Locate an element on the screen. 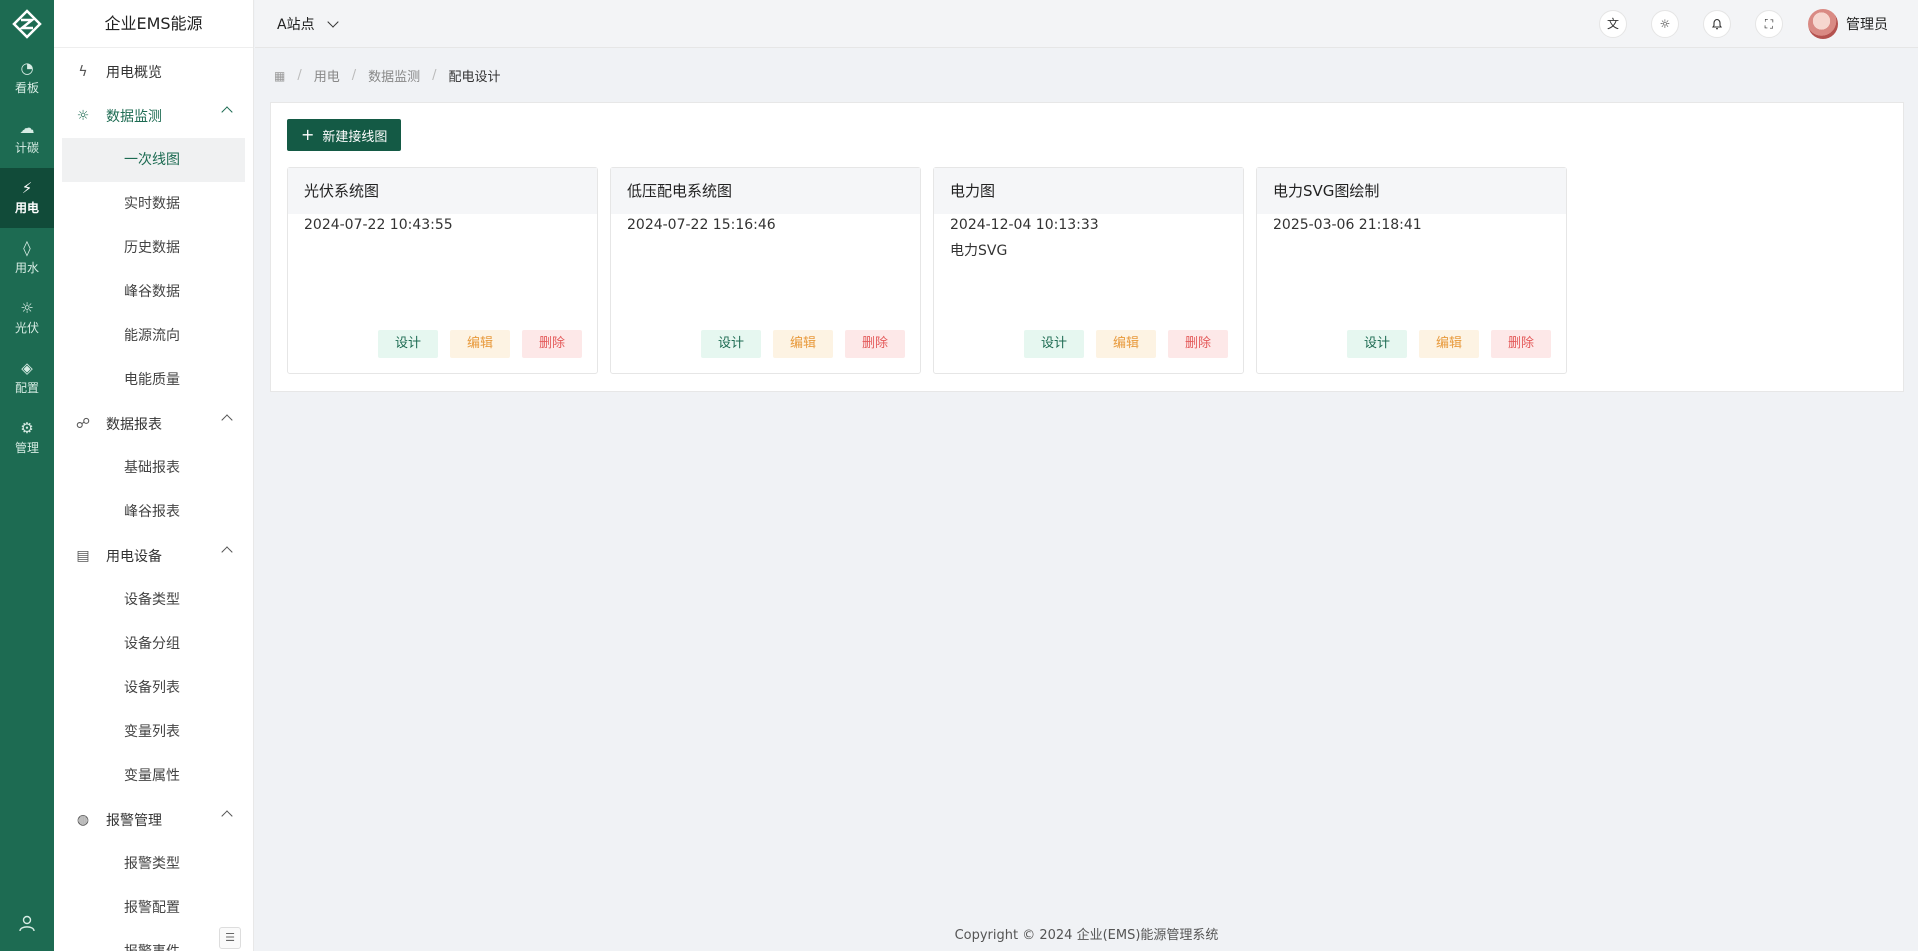 The height and width of the screenshot is (951, 1918). gear-icon: ⚙ is located at coordinates (27, 428).